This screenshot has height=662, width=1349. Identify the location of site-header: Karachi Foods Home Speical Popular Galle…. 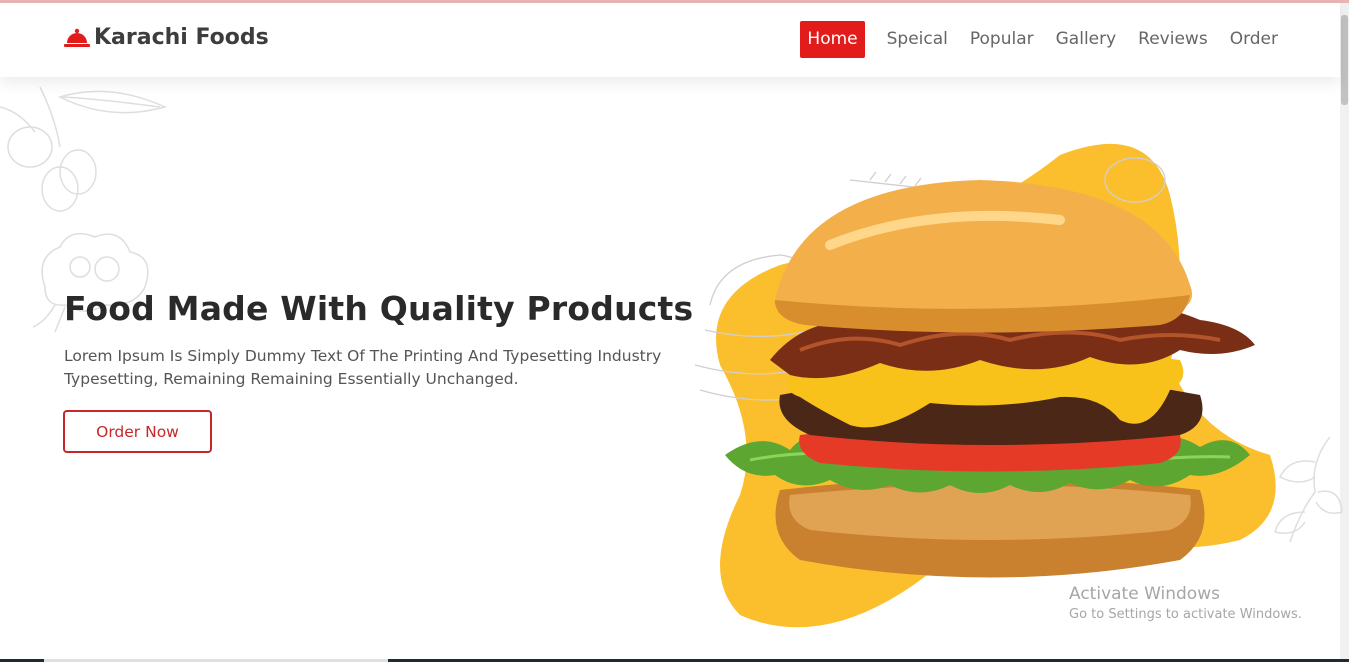
(670, 40).